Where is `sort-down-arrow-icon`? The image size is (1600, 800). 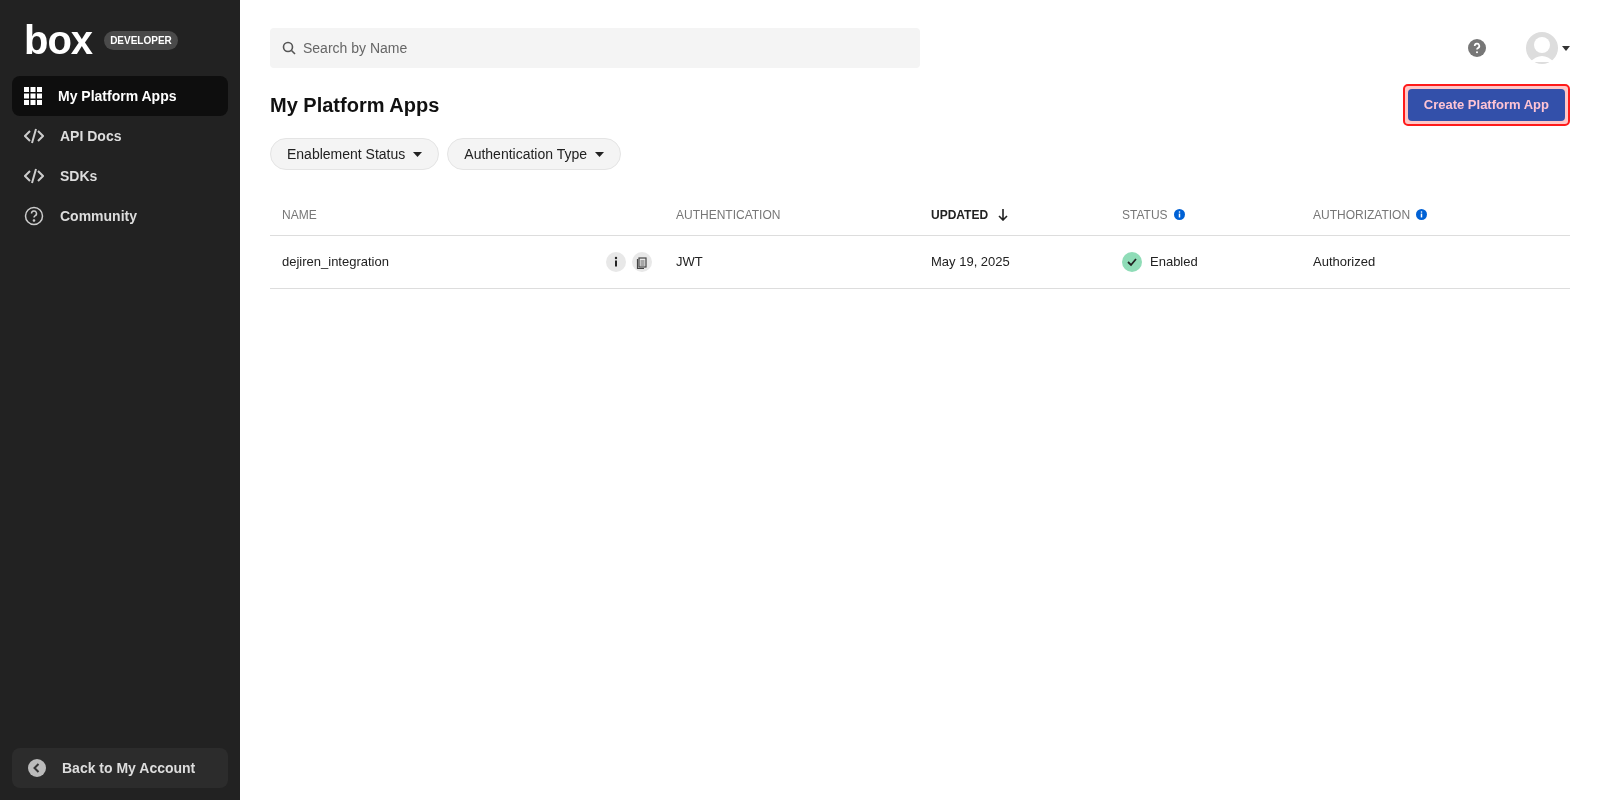 sort-down-arrow-icon is located at coordinates (1003, 214).